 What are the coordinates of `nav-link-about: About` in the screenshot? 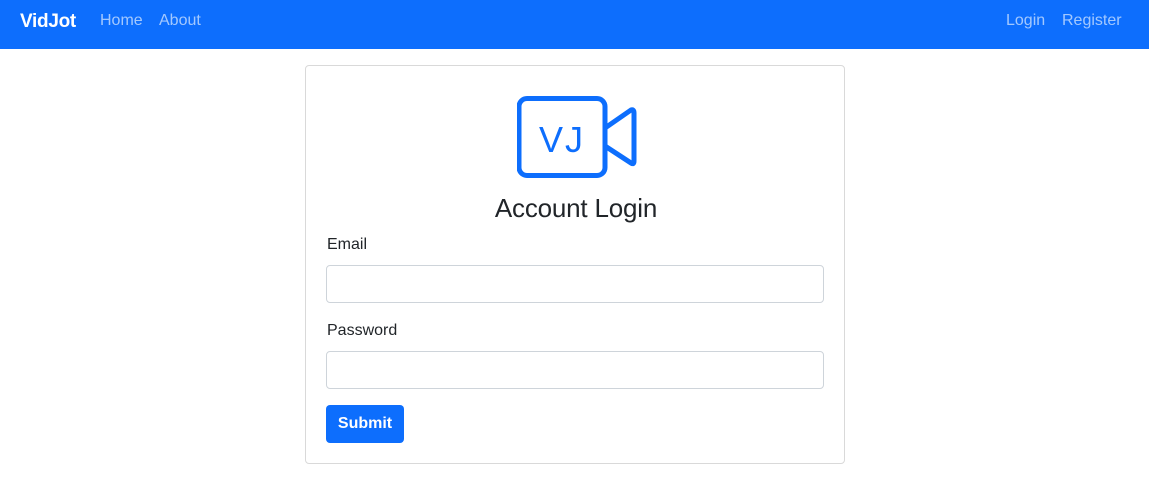 It's located at (180, 21).